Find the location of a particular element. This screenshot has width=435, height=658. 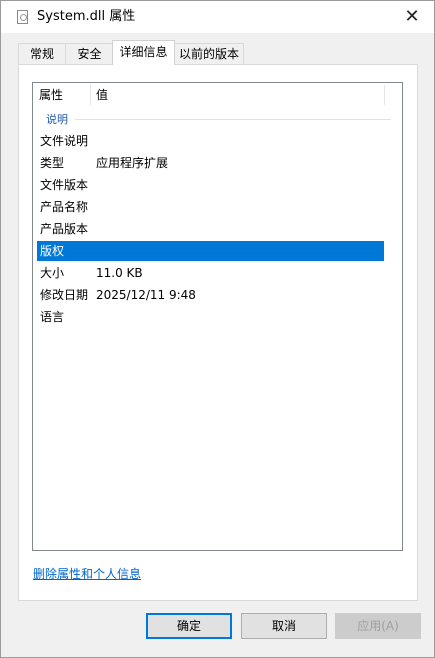

property-name: 产品版本 is located at coordinates (64, 229).